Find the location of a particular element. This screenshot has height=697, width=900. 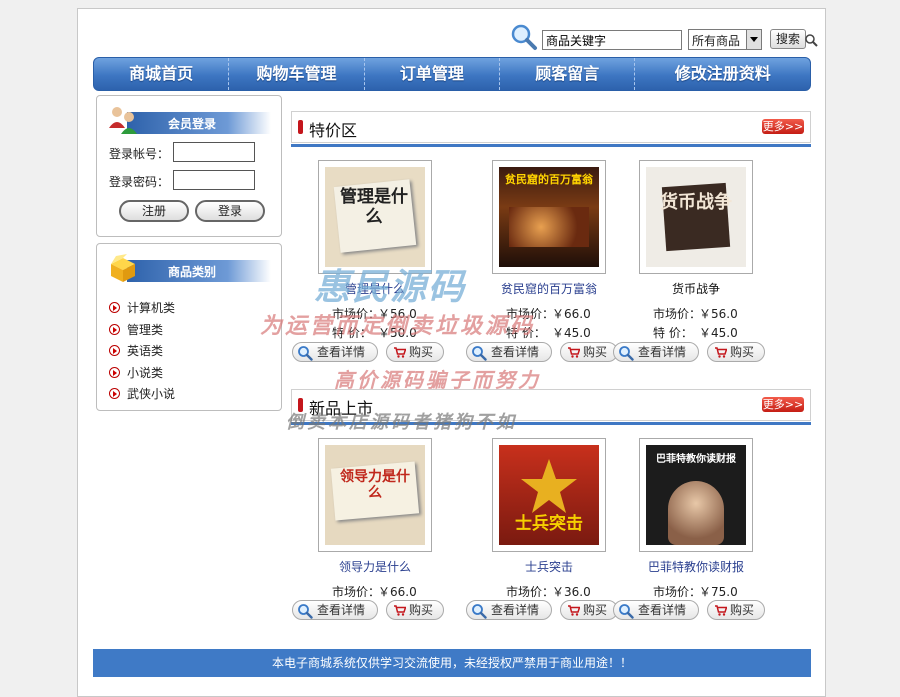

category-panel-header: 商品类别 is located at coordinates (189, 267).